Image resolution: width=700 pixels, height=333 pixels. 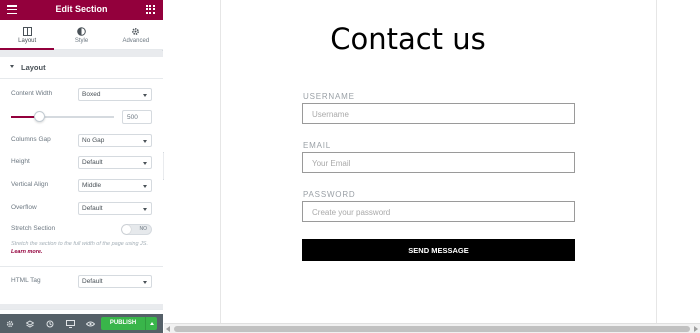 What do you see at coordinates (438, 162) in the screenshot?
I see `email-input: Your Email` at bounding box center [438, 162].